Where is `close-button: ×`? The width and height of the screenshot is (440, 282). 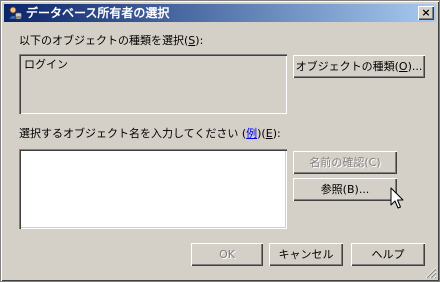
close-button: × is located at coordinates (426, 13).